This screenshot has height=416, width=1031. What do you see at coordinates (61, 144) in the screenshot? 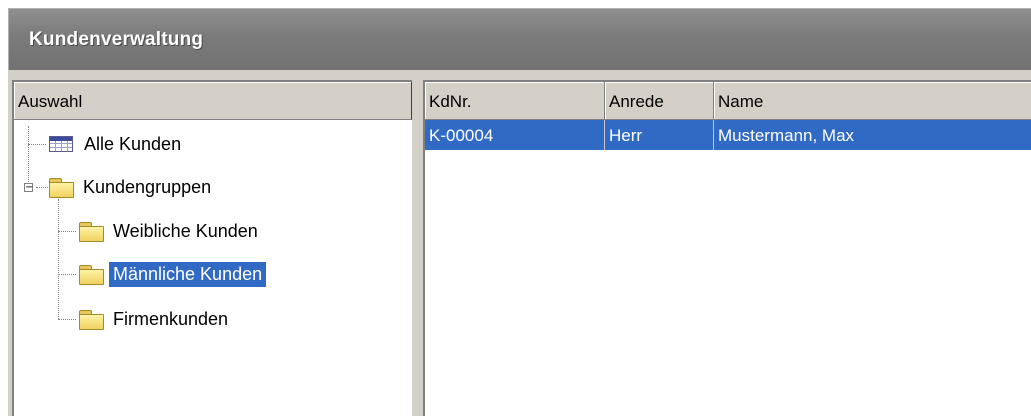
I see `table-icon` at bounding box center [61, 144].